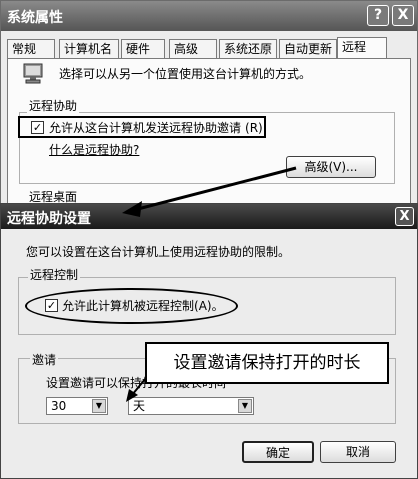 The image size is (418, 479). What do you see at coordinates (358, 452) in the screenshot?
I see `cancel-button: 取消` at bounding box center [358, 452].